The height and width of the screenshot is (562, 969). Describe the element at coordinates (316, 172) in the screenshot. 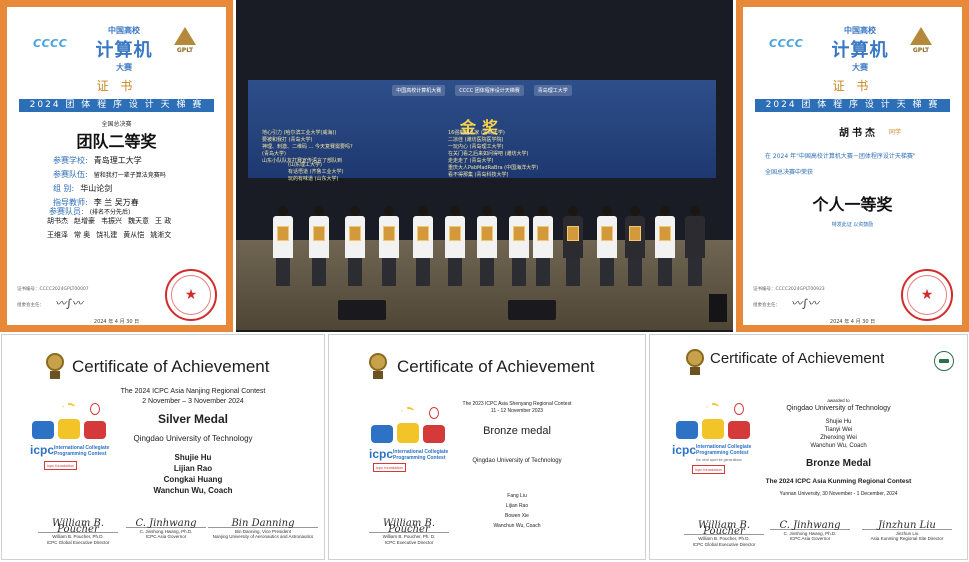

I see `screen-winners-mid: (山东理工大学) 有话悟道 (齐鲁工业大学) 玩的有味道 (山东大学)` at that location.